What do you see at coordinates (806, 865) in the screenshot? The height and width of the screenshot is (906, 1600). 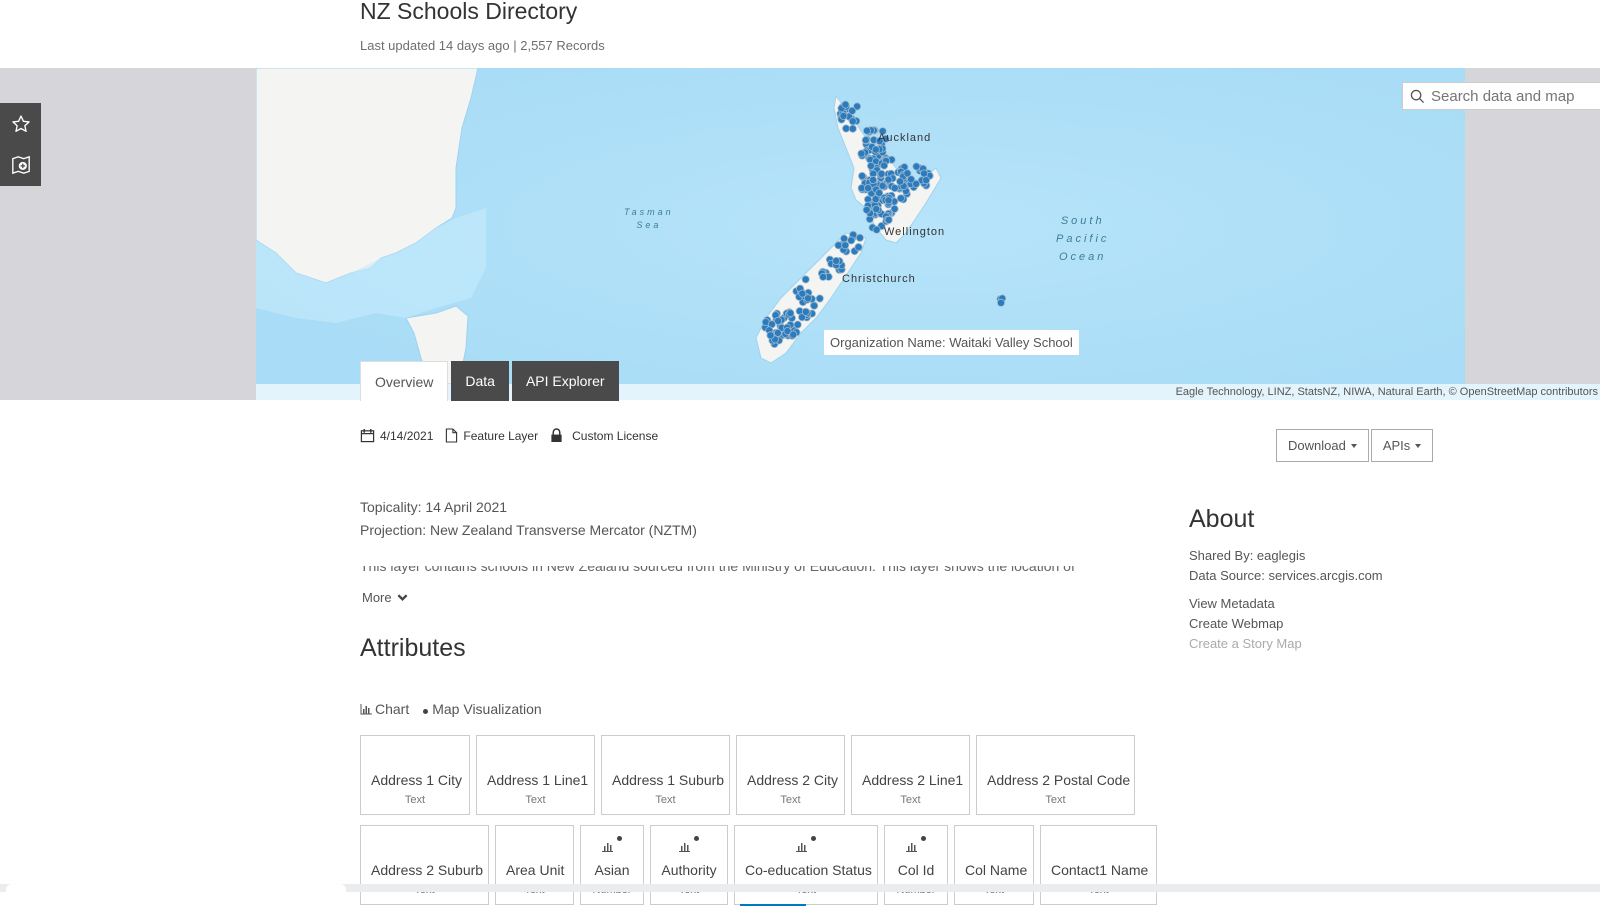 I see `attribute-card: Co-education StatusText` at bounding box center [806, 865].